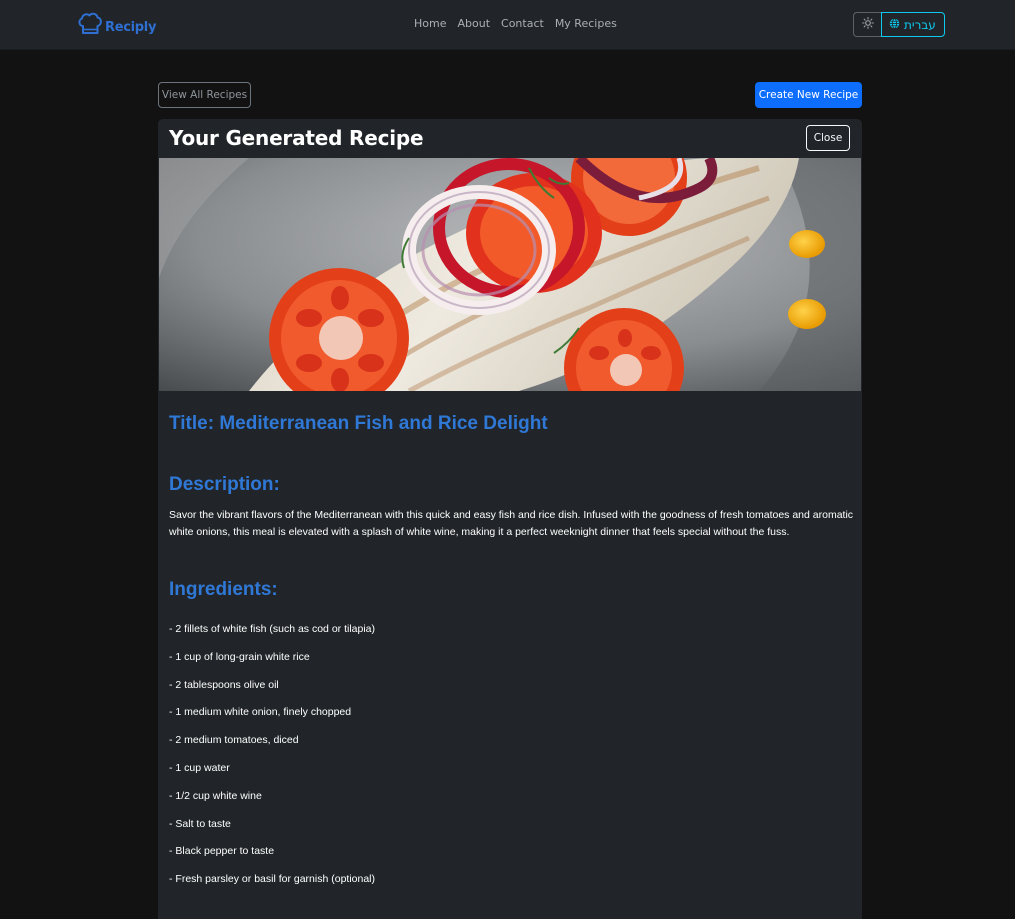  Describe the element at coordinates (510, 138) in the screenshot. I see `card-header: Your Generated Recipe Close` at that location.